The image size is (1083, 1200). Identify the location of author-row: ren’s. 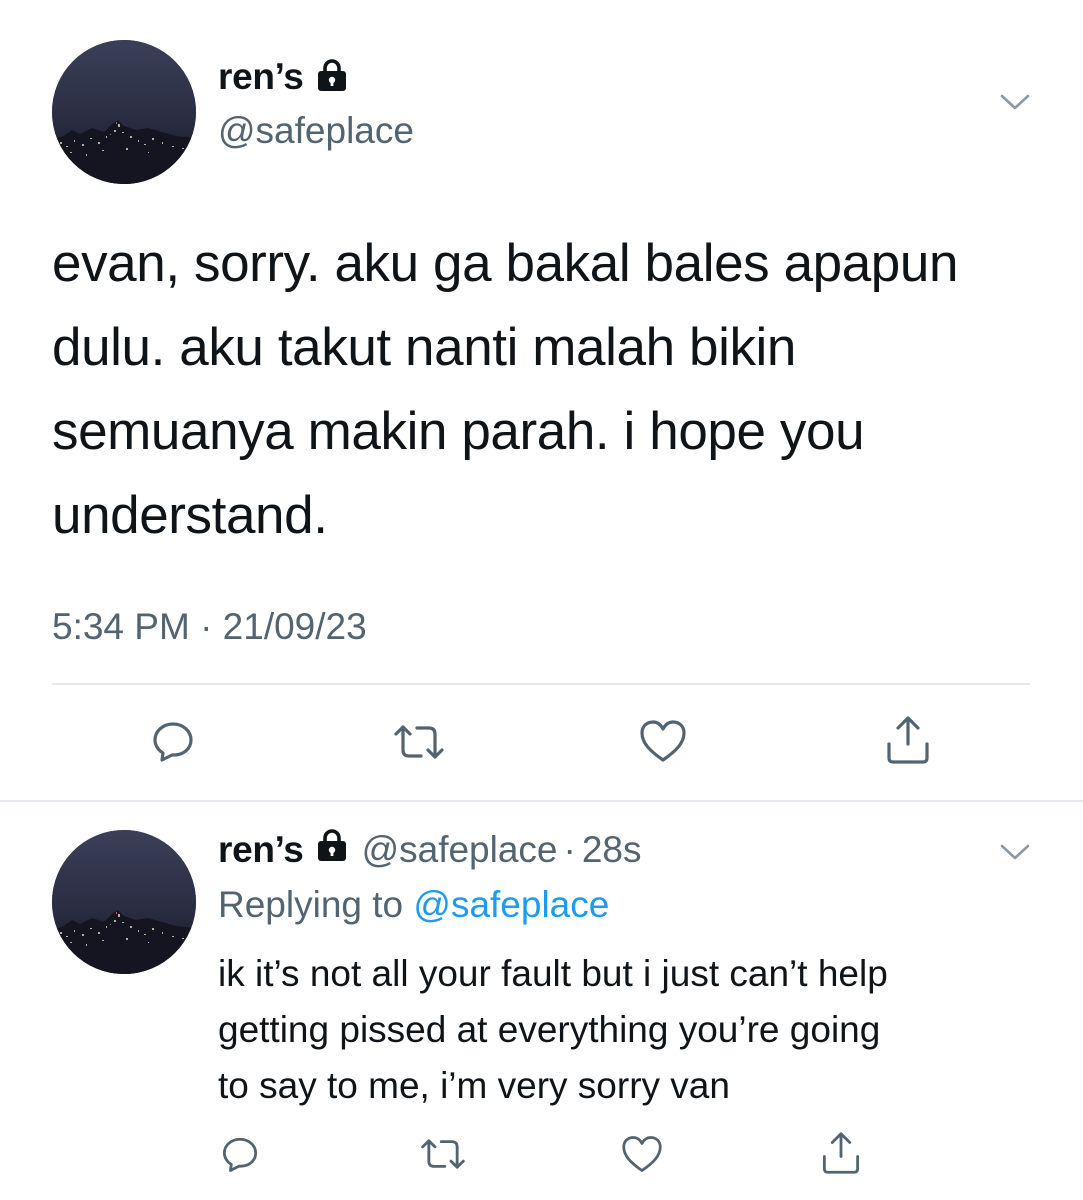
(283, 77).